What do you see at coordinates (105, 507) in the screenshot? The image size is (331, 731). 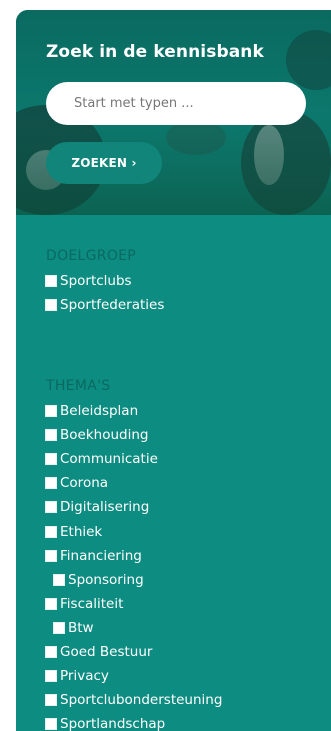 I see `filter-option-label: Digitalisering` at bounding box center [105, 507].